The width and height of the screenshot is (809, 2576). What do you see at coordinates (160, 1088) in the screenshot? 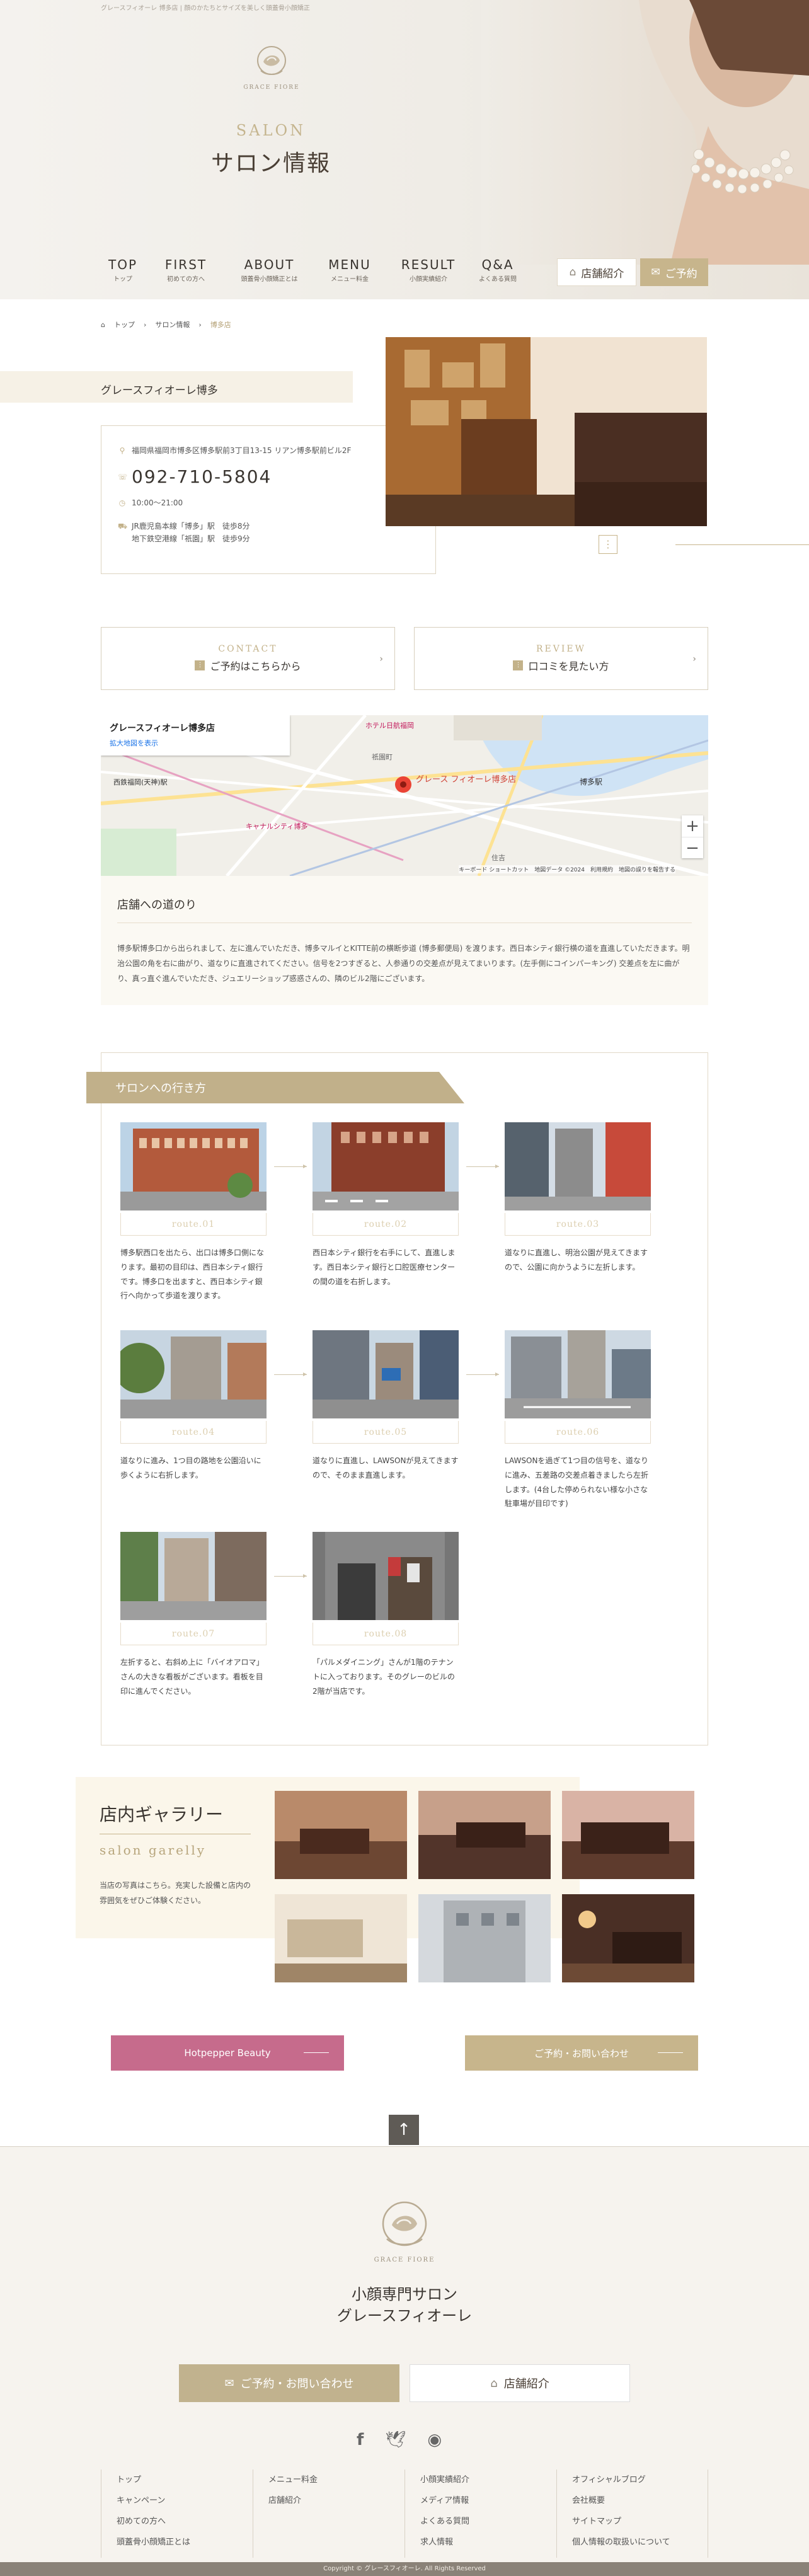
I see `access-title: サロンへの行き方` at bounding box center [160, 1088].